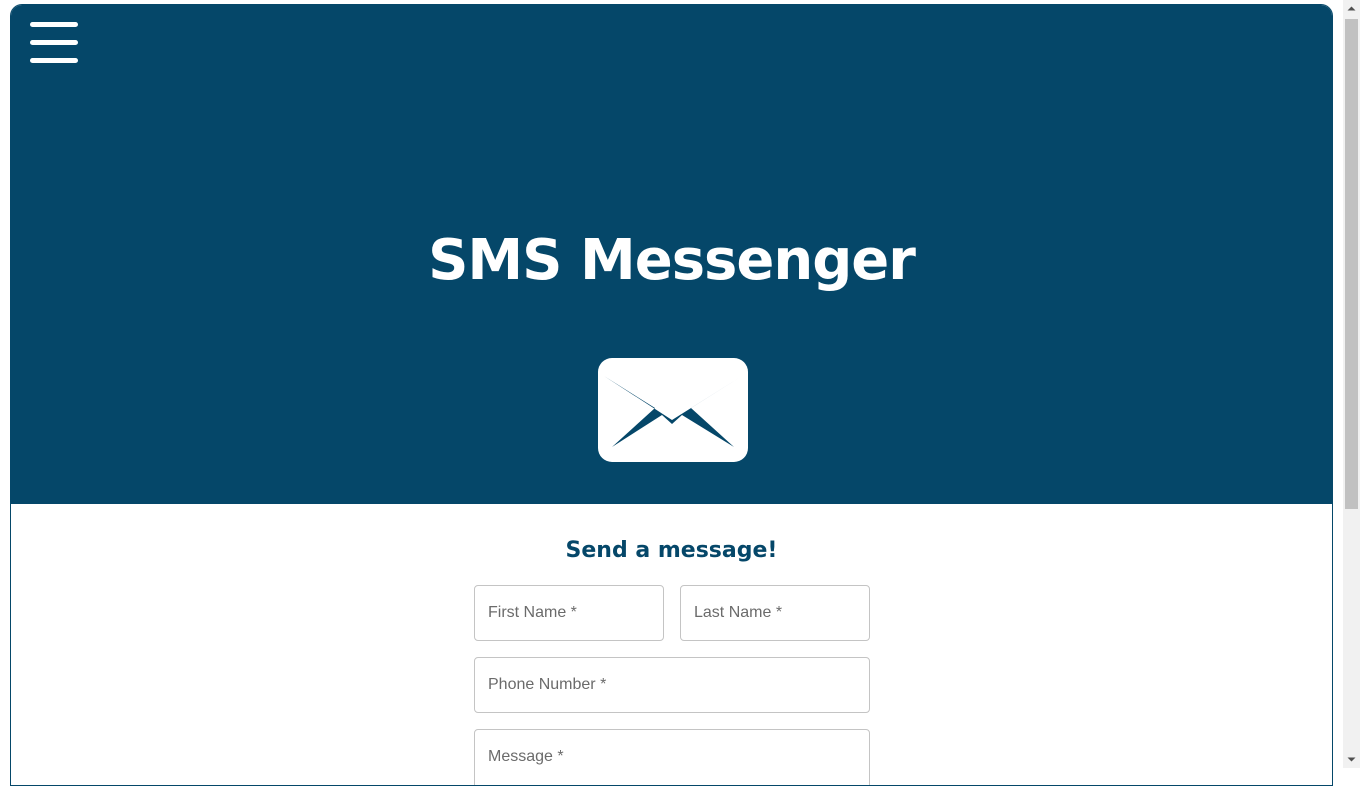 Image resolution: width=1360 pixels, height=786 pixels. What do you see at coordinates (54, 24) in the screenshot?
I see `menu-bar-top` at bounding box center [54, 24].